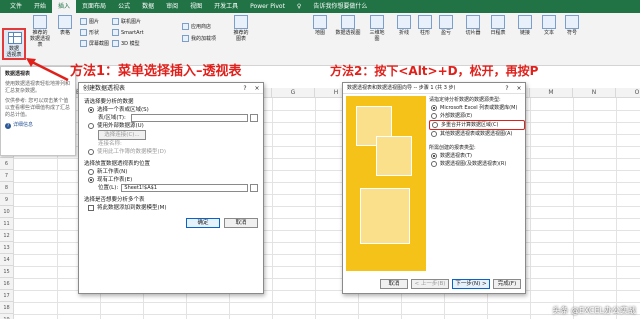 This screenshot has width=640, height=319. Describe the element at coordinates (173, 180) in the screenshot. I see `option-existing-sheet: 现有工作表(E)` at that location.